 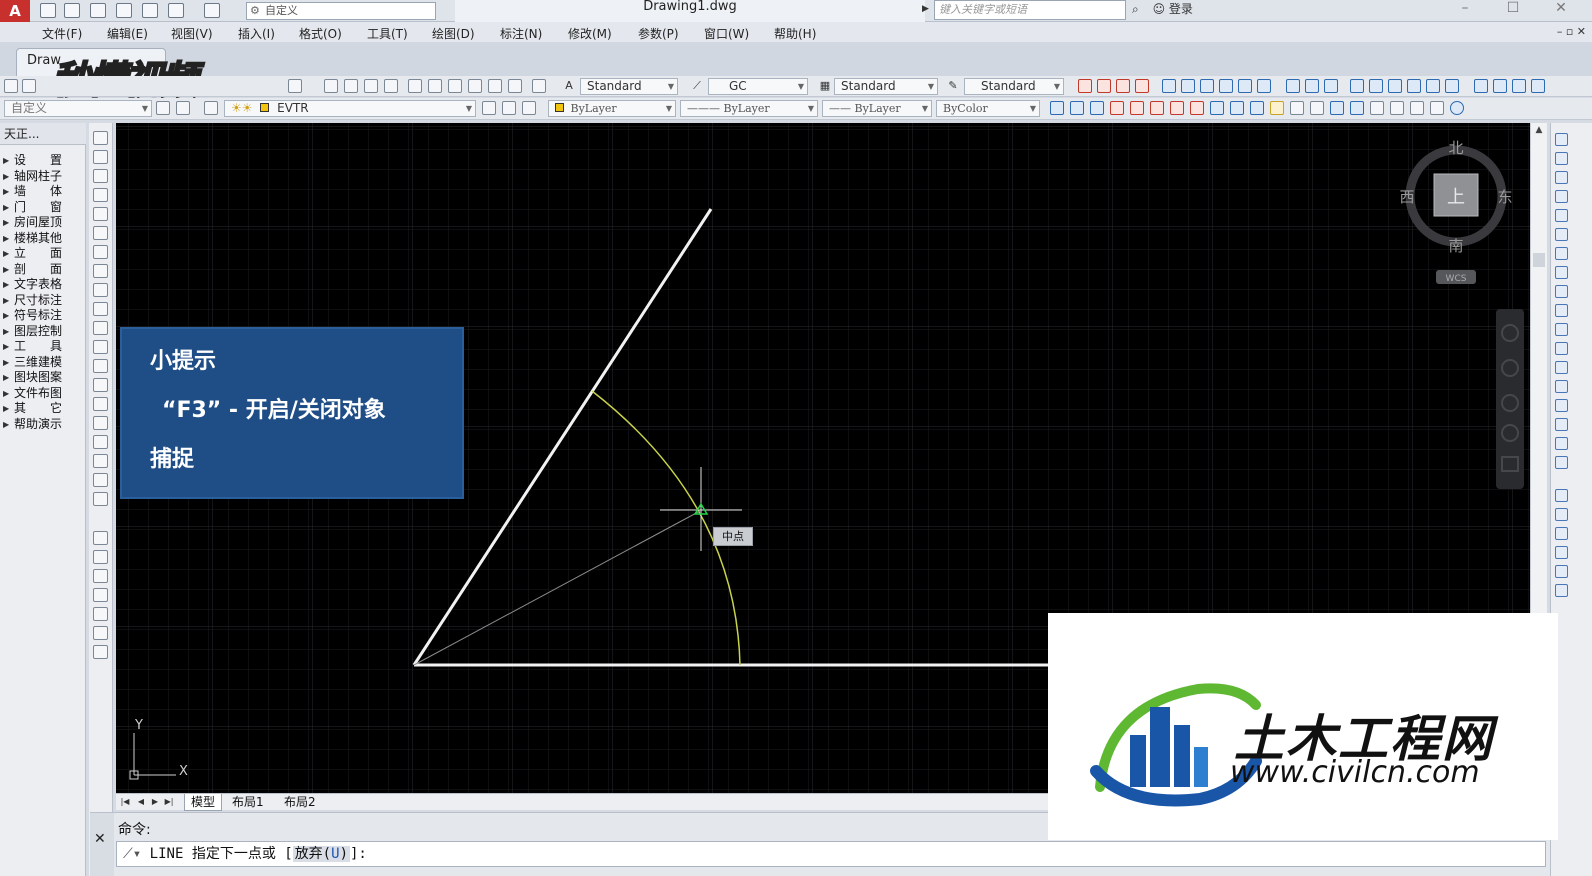 What do you see at coordinates (658, 33) in the screenshot?
I see `menu-parametric: 参数(P)` at bounding box center [658, 33].